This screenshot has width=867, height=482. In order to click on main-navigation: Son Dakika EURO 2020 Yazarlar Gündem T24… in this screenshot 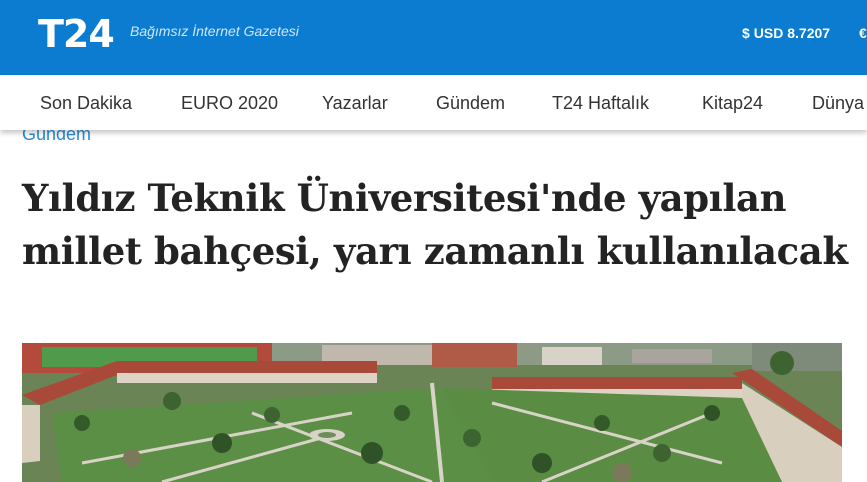, I will do `click(433, 102)`.